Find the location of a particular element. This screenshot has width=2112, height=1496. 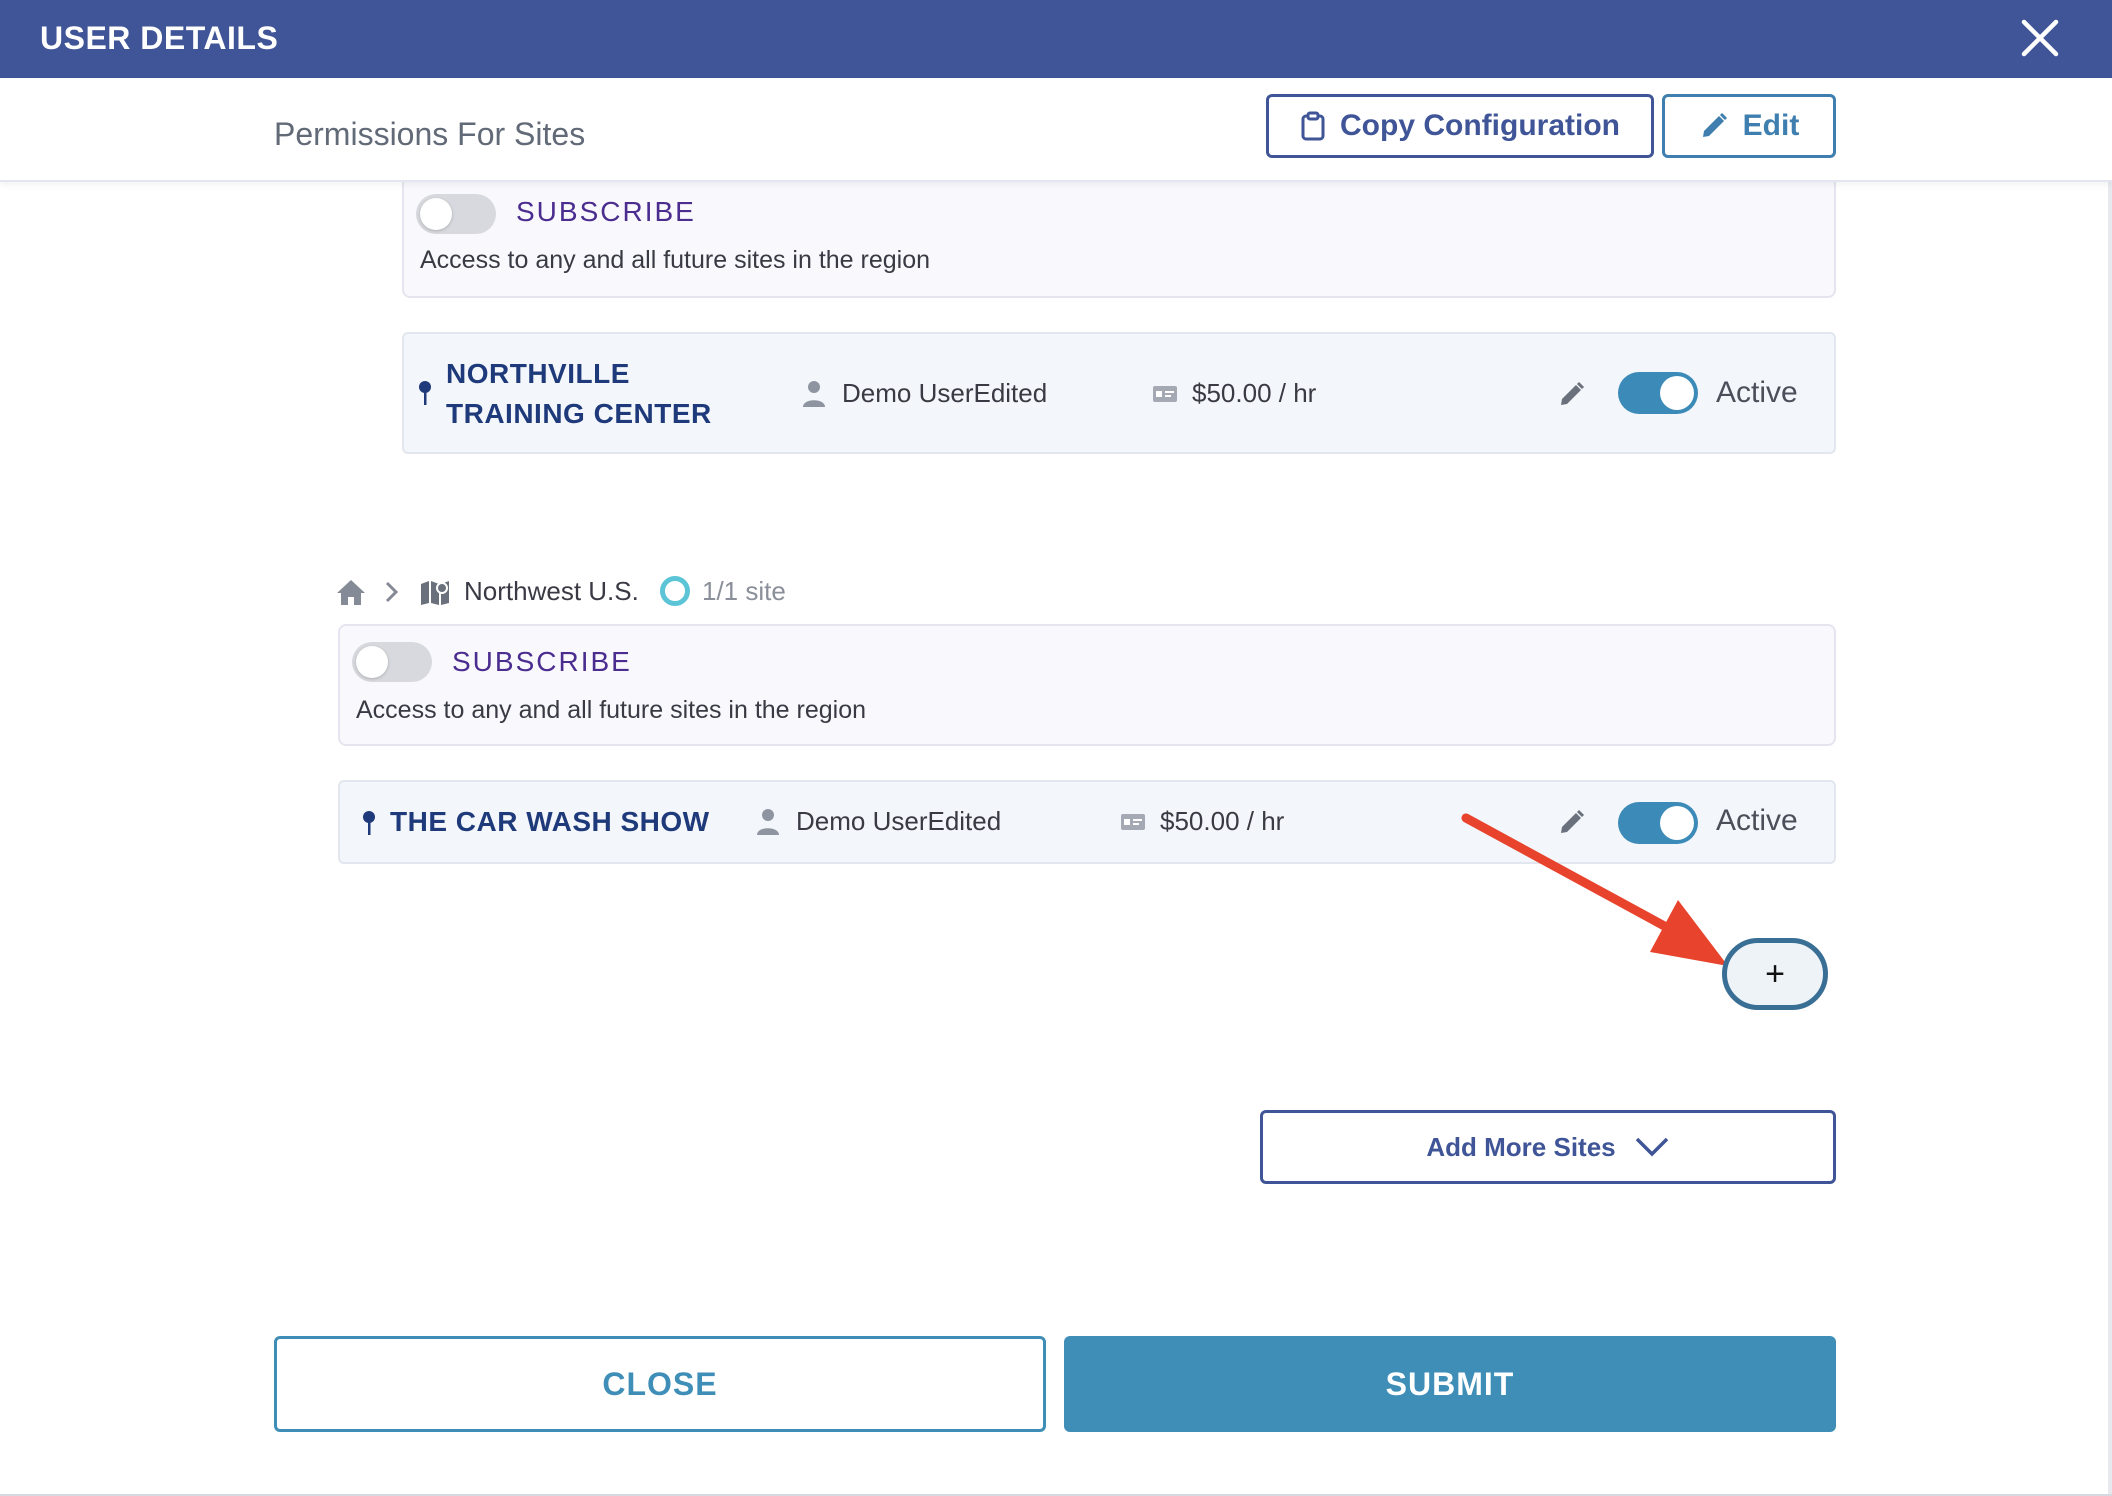

copy-configuration-label: Copy Configuration is located at coordinates (1480, 125).